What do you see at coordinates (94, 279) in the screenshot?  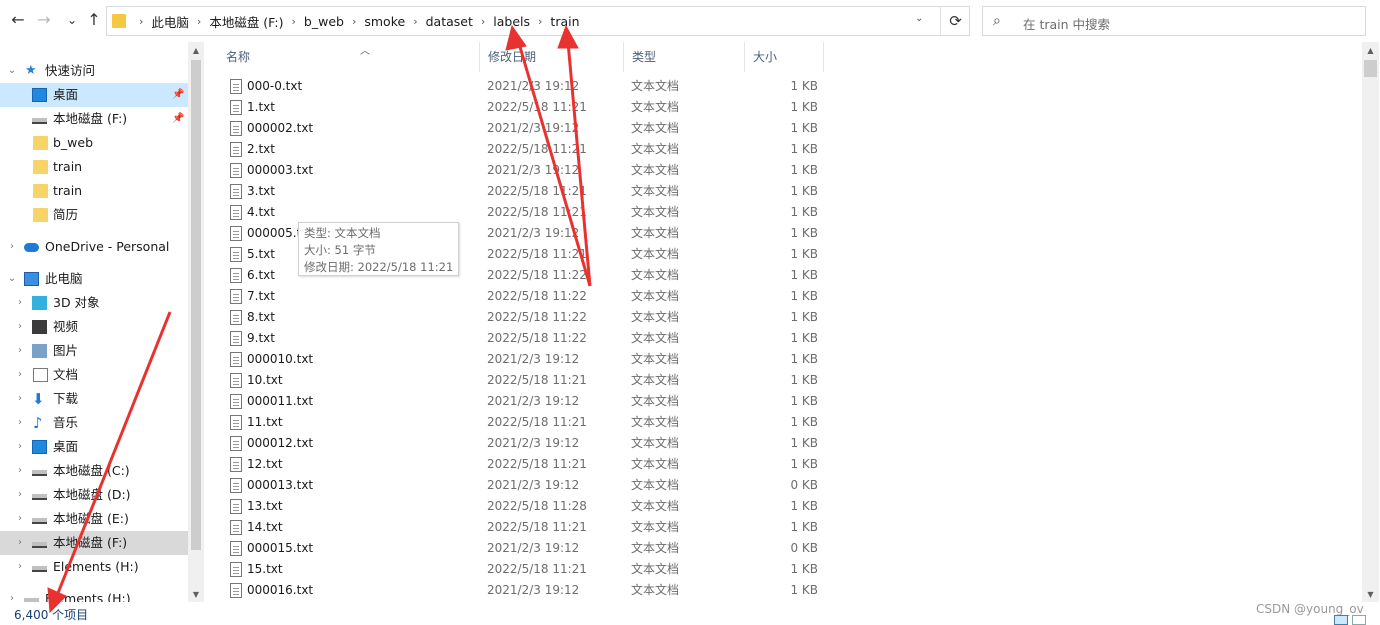 I see `sidebar-item-this-pc: ⌄ 此电脑` at bounding box center [94, 279].